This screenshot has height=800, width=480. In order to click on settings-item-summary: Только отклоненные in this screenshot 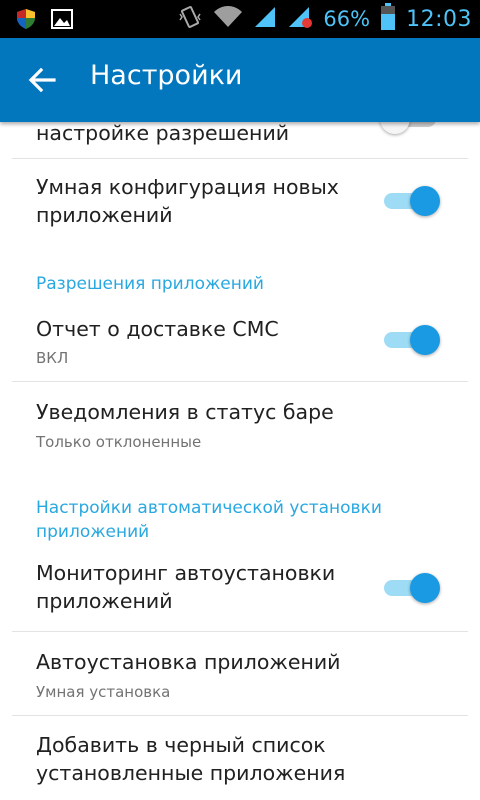, I will do `click(119, 442)`.